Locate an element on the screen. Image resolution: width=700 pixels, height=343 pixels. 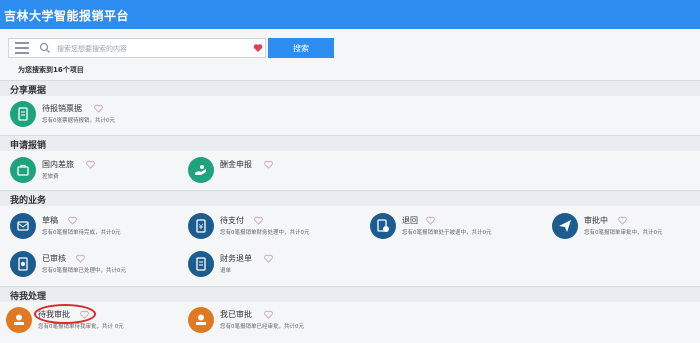
item-title: 待支付 is located at coordinates (232, 220).